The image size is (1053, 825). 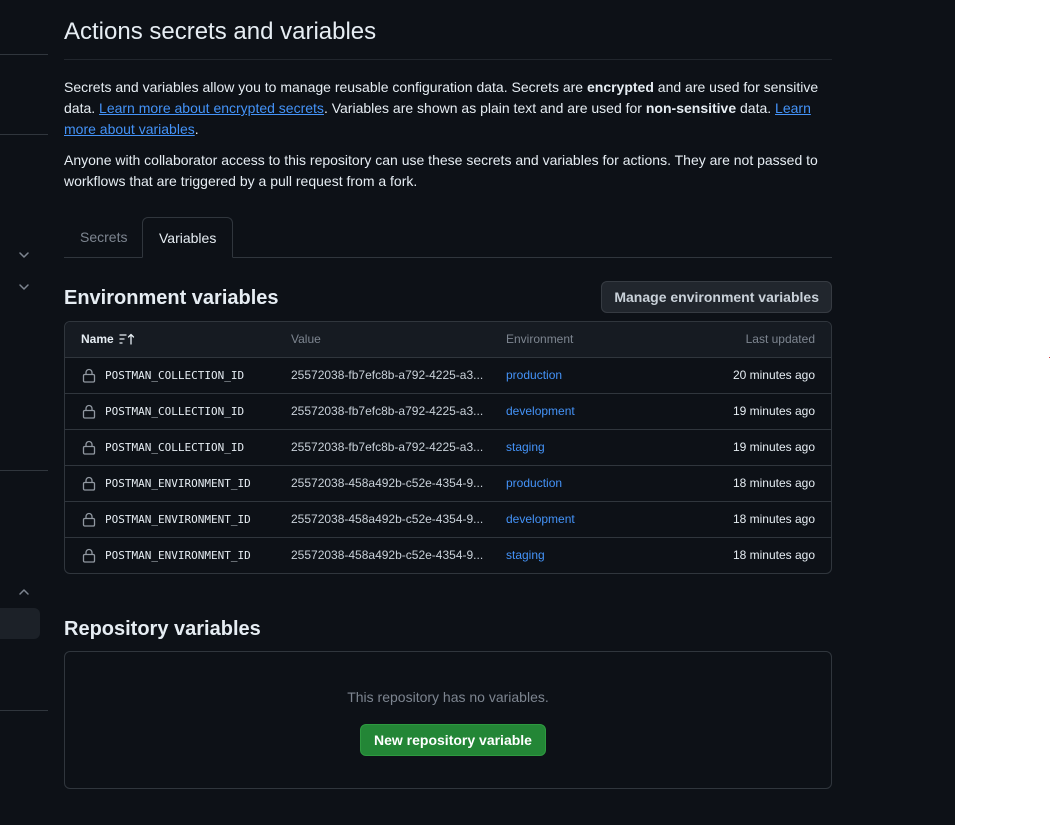 What do you see at coordinates (756, 108) in the screenshot?
I see `intro-text: data.` at bounding box center [756, 108].